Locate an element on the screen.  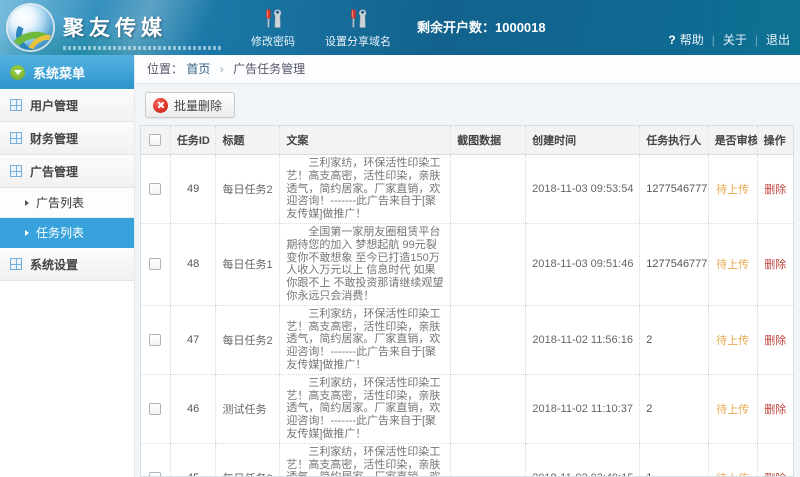
help-link: 帮助 is located at coordinates (692, 39).